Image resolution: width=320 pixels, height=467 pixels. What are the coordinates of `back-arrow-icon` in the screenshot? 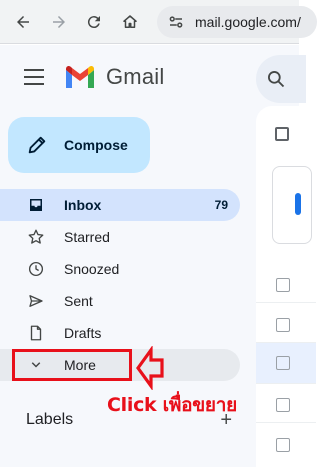 It's located at (23, 22).